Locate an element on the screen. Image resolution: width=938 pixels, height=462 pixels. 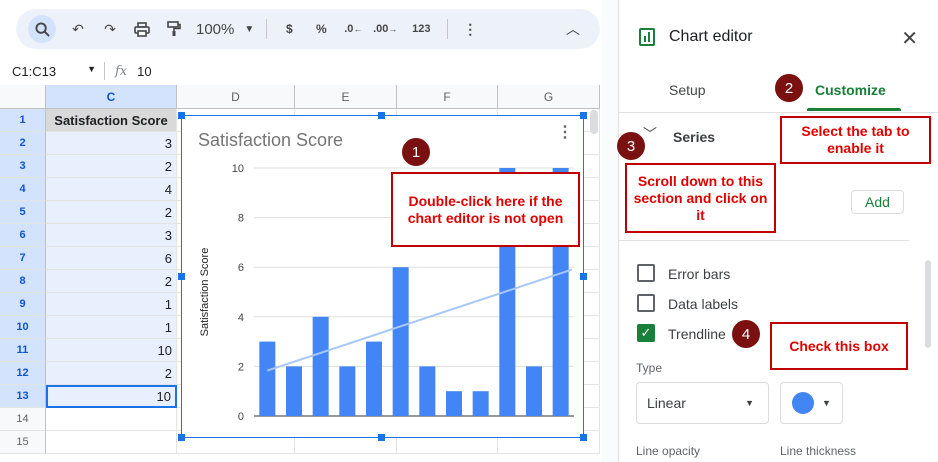
row-header-15: 15 is located at coordinates (23, 442).